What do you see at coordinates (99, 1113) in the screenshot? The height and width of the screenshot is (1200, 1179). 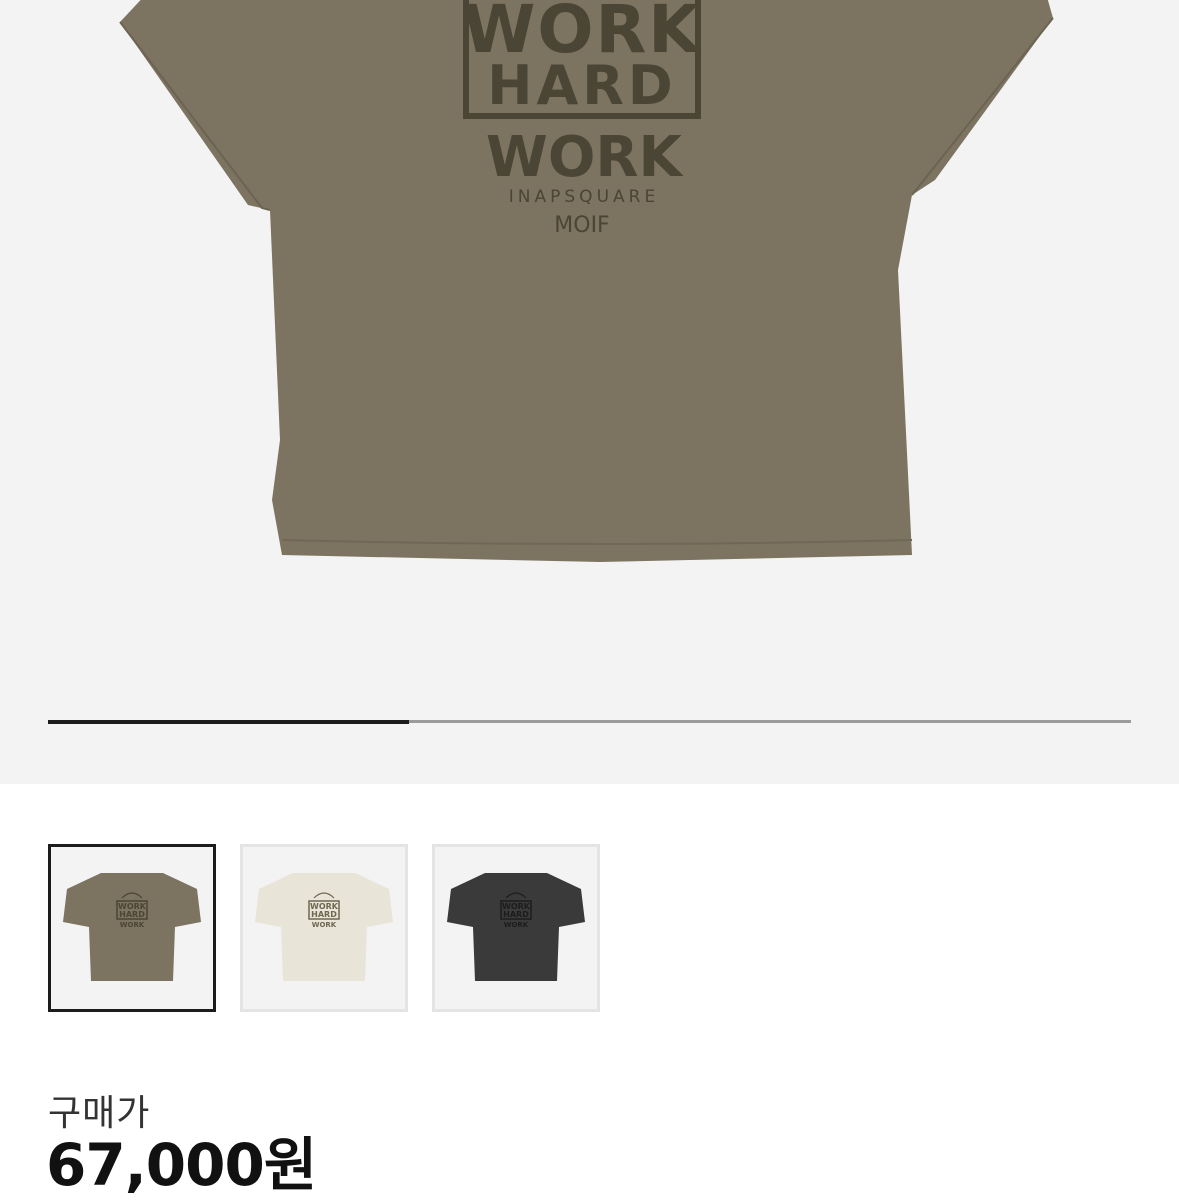 I see `price-label: 구매가` at bounding box center [99, 1113].